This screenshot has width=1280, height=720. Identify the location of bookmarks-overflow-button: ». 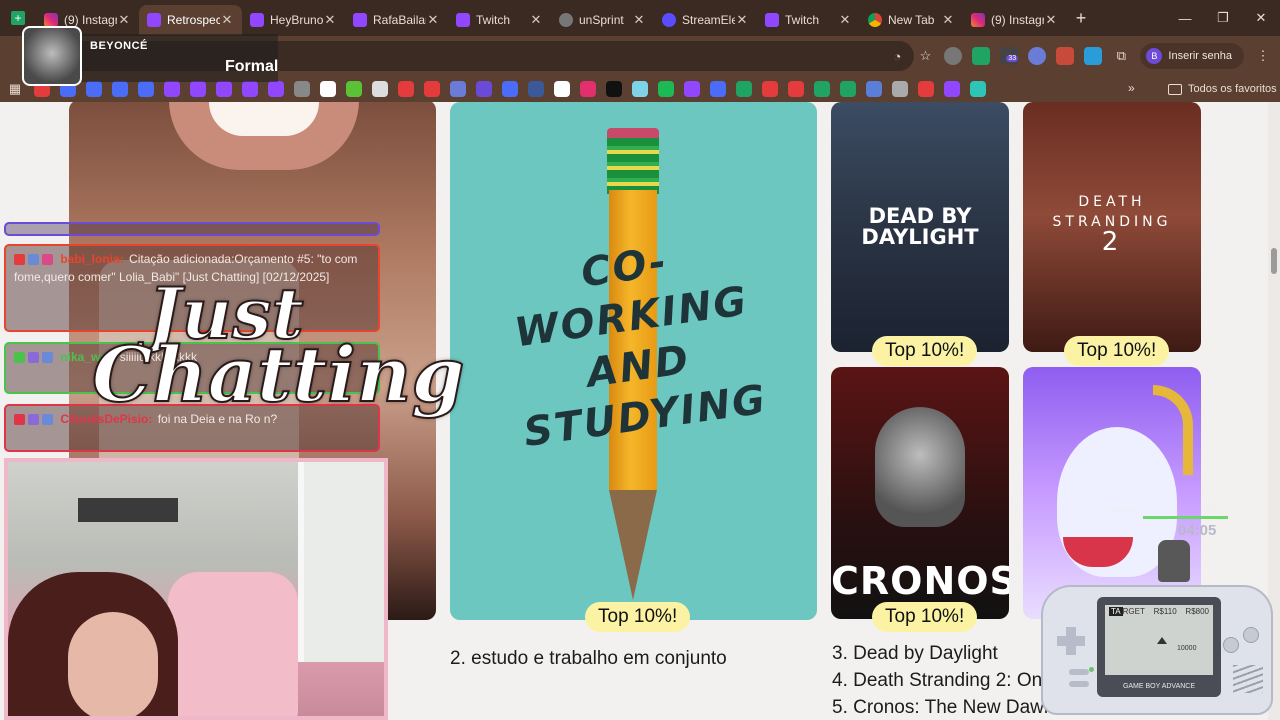
(1131, 88).